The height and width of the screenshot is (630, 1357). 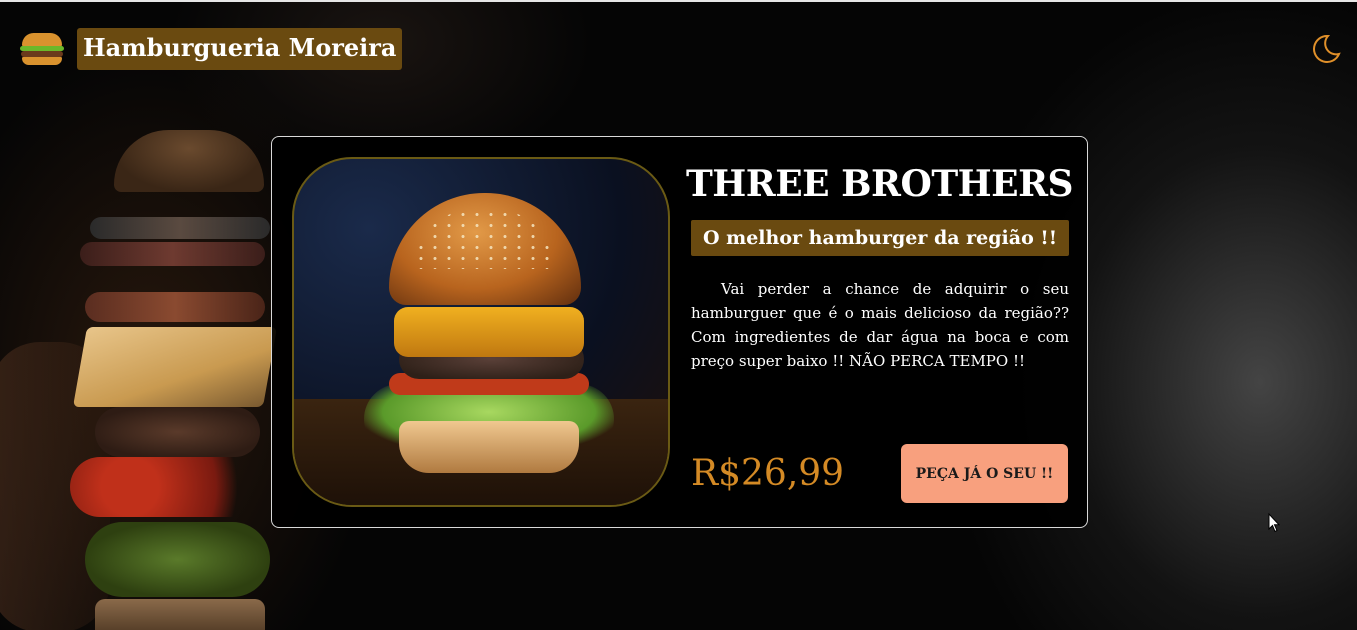 I want to click on product-price: R$26,99, so click(x=768, y=473).